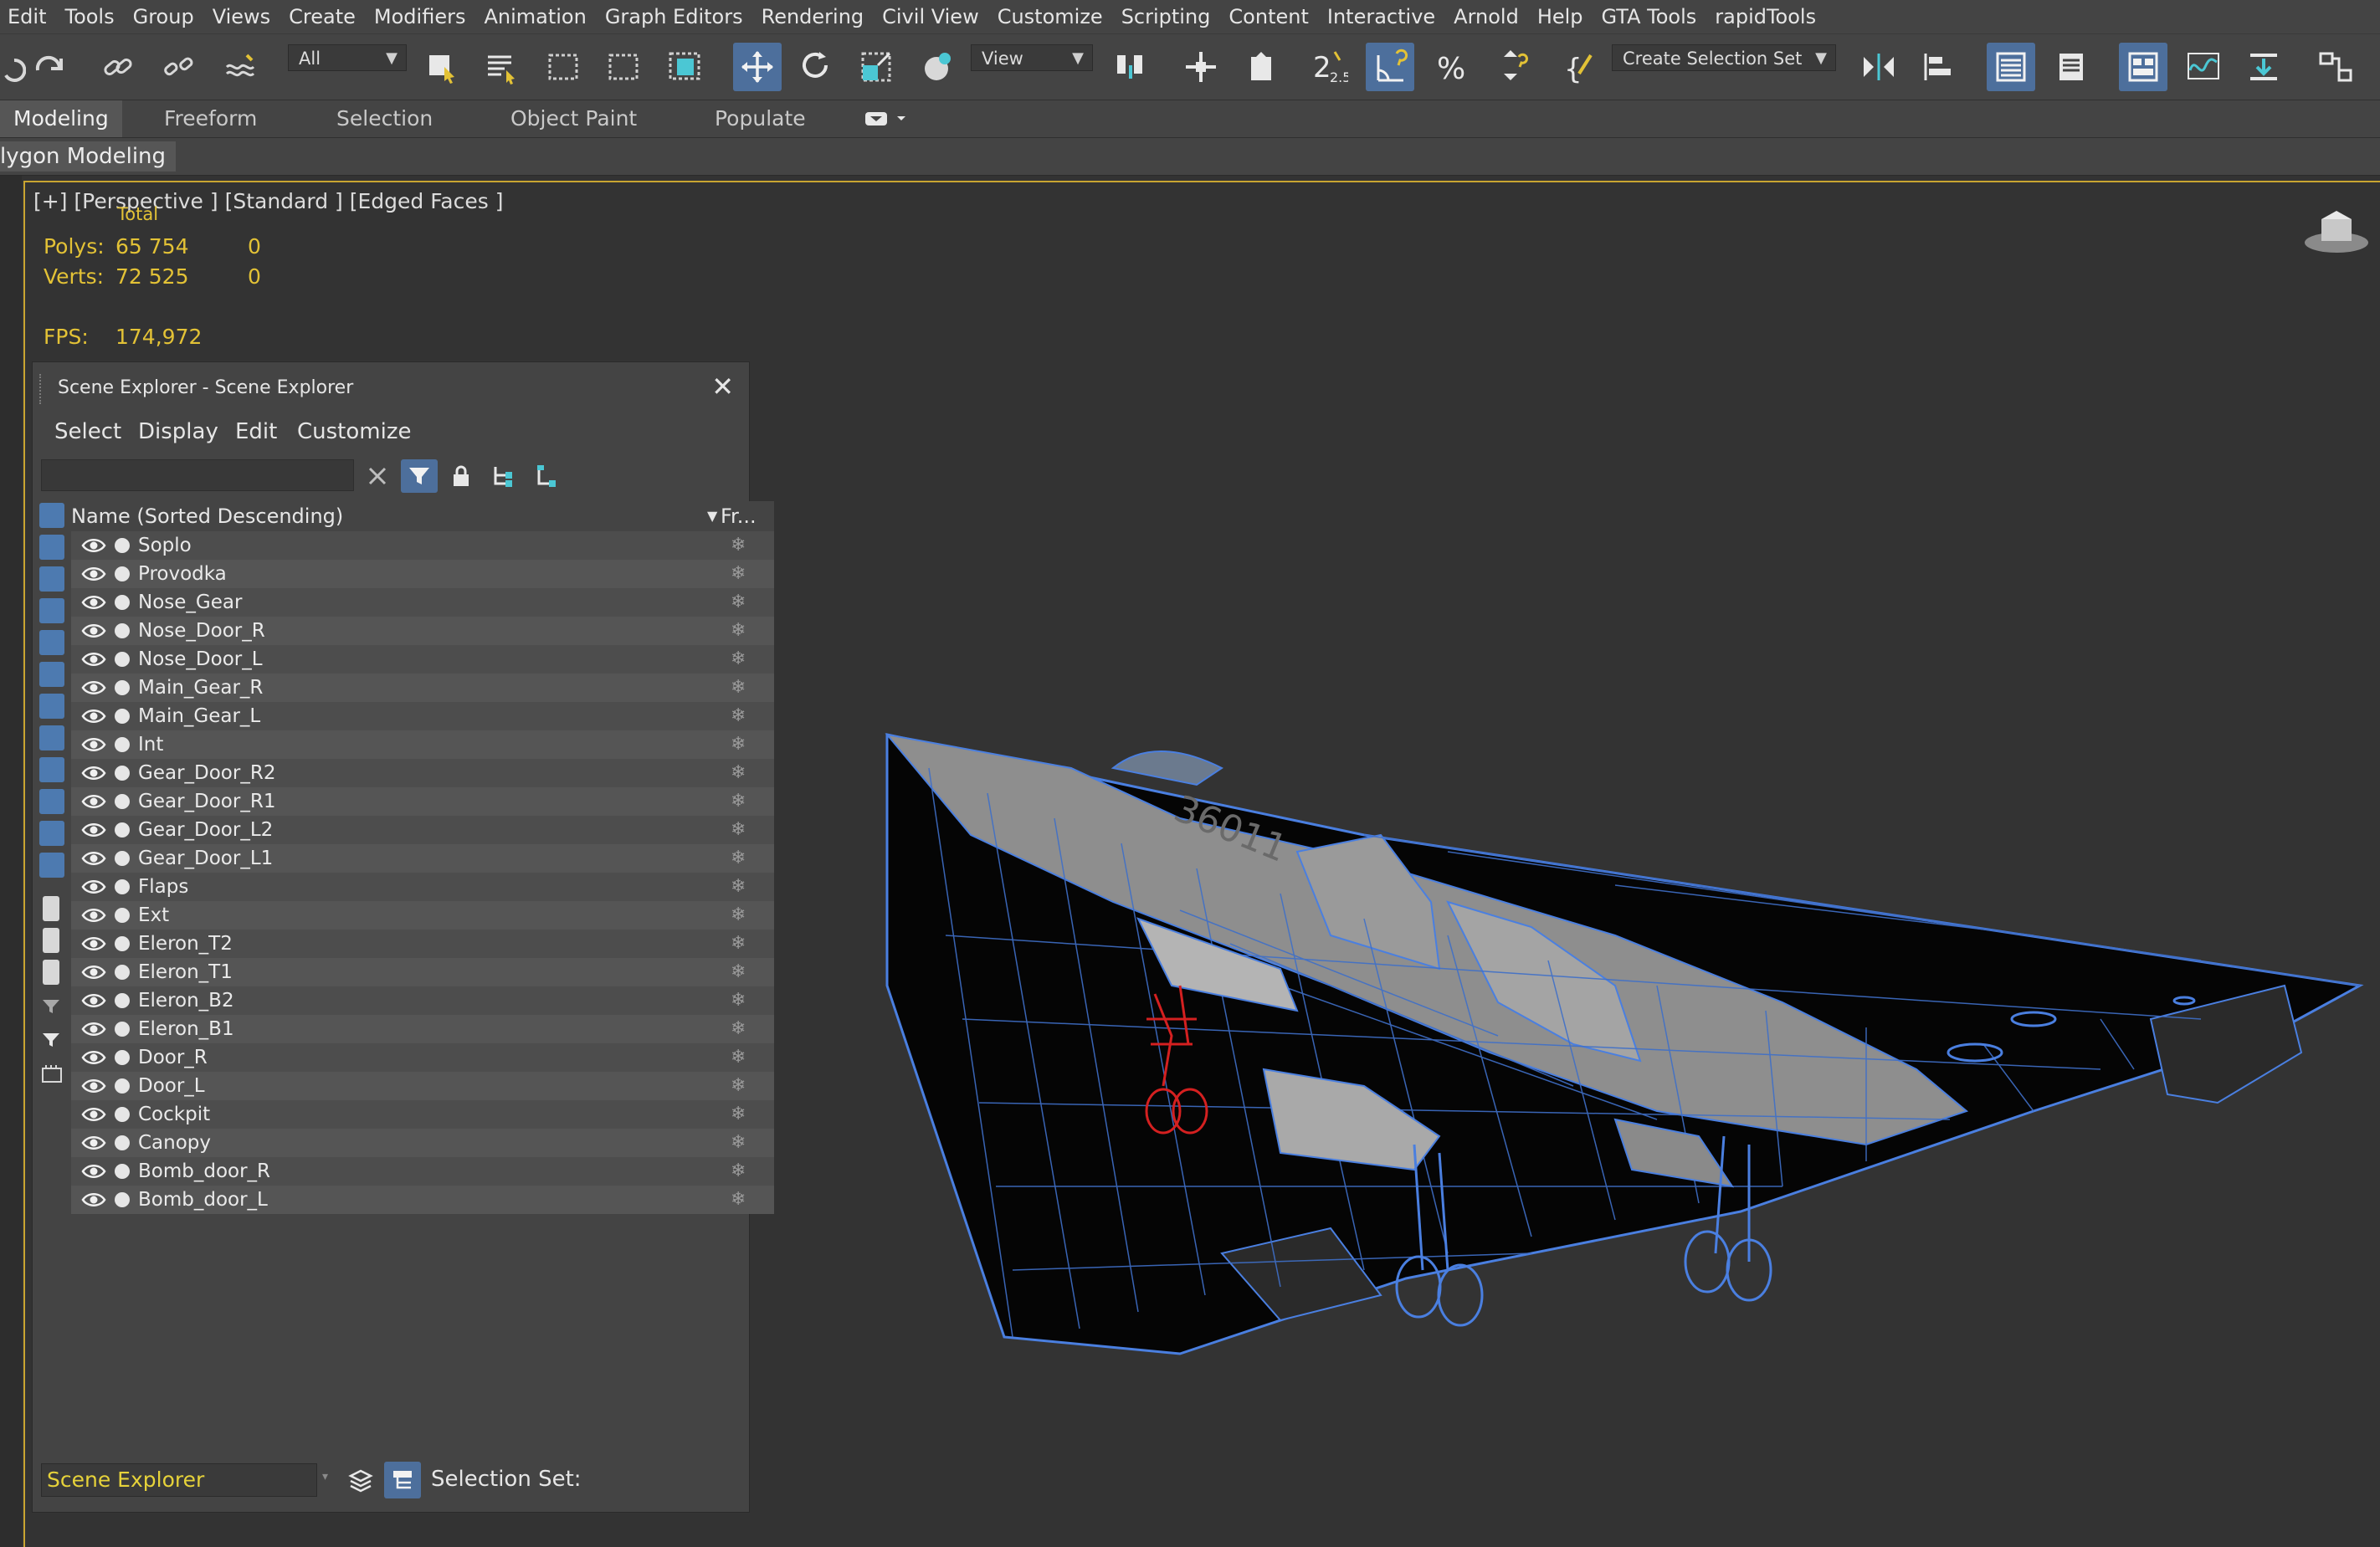 The image size is (2380, 1547). Describe the element at coordinates (51, 737) in the screenshot. I see `display-xrefs-icon` at that location.